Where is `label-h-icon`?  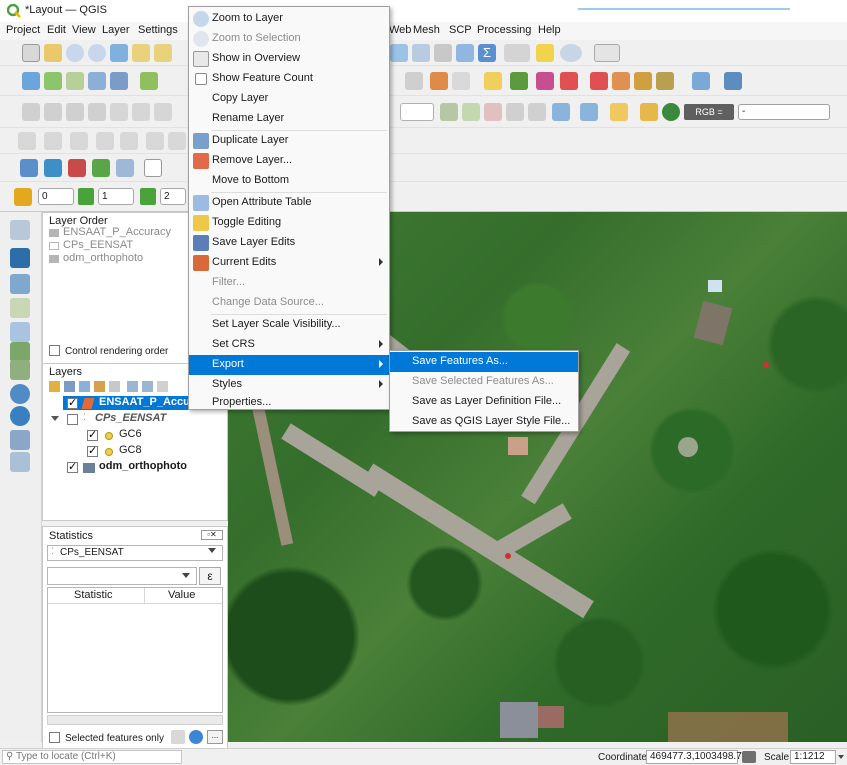 label-h-icon is located at coordinates (665, 81).